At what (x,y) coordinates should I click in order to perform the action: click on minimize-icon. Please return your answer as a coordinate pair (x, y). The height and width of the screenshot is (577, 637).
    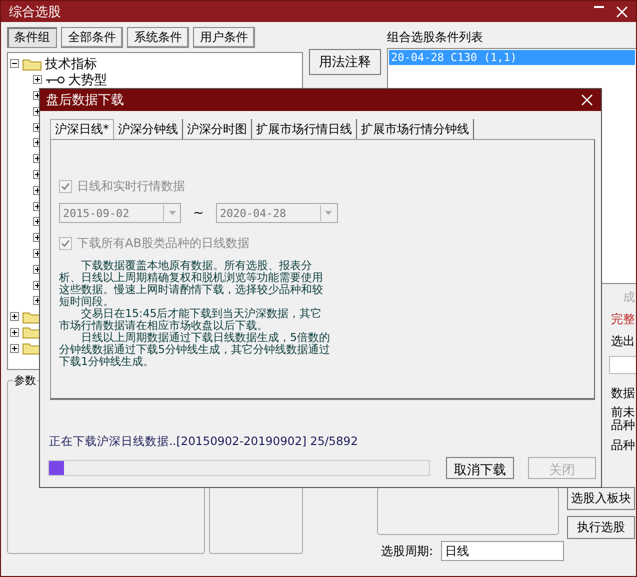
    Looking at the image, I should click on (599, 7).